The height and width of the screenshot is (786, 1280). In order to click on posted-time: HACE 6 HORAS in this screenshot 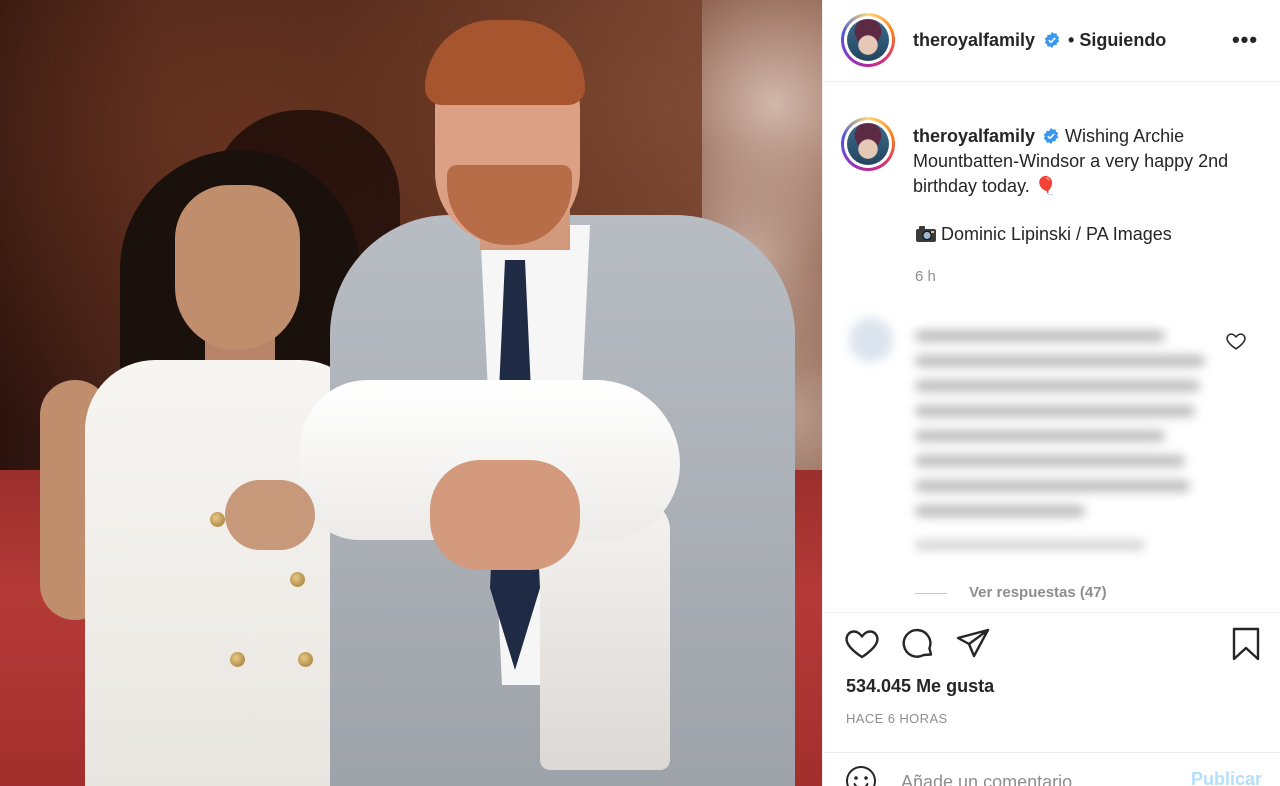, I will do `click(897, 718)`.